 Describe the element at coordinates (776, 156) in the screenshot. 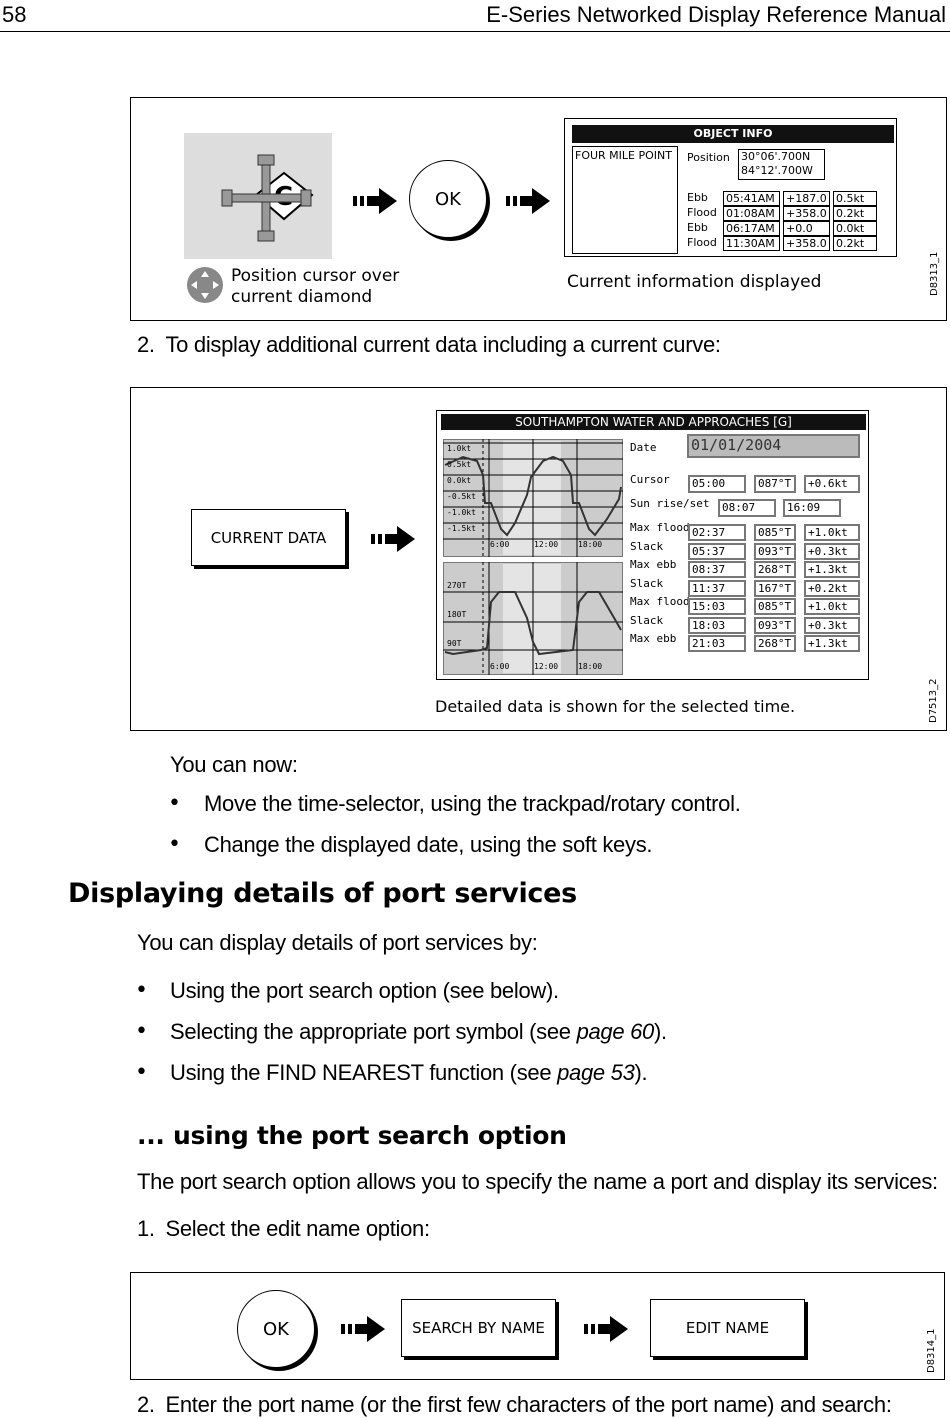

I see `latitude: 30°06'.700N` at that location.